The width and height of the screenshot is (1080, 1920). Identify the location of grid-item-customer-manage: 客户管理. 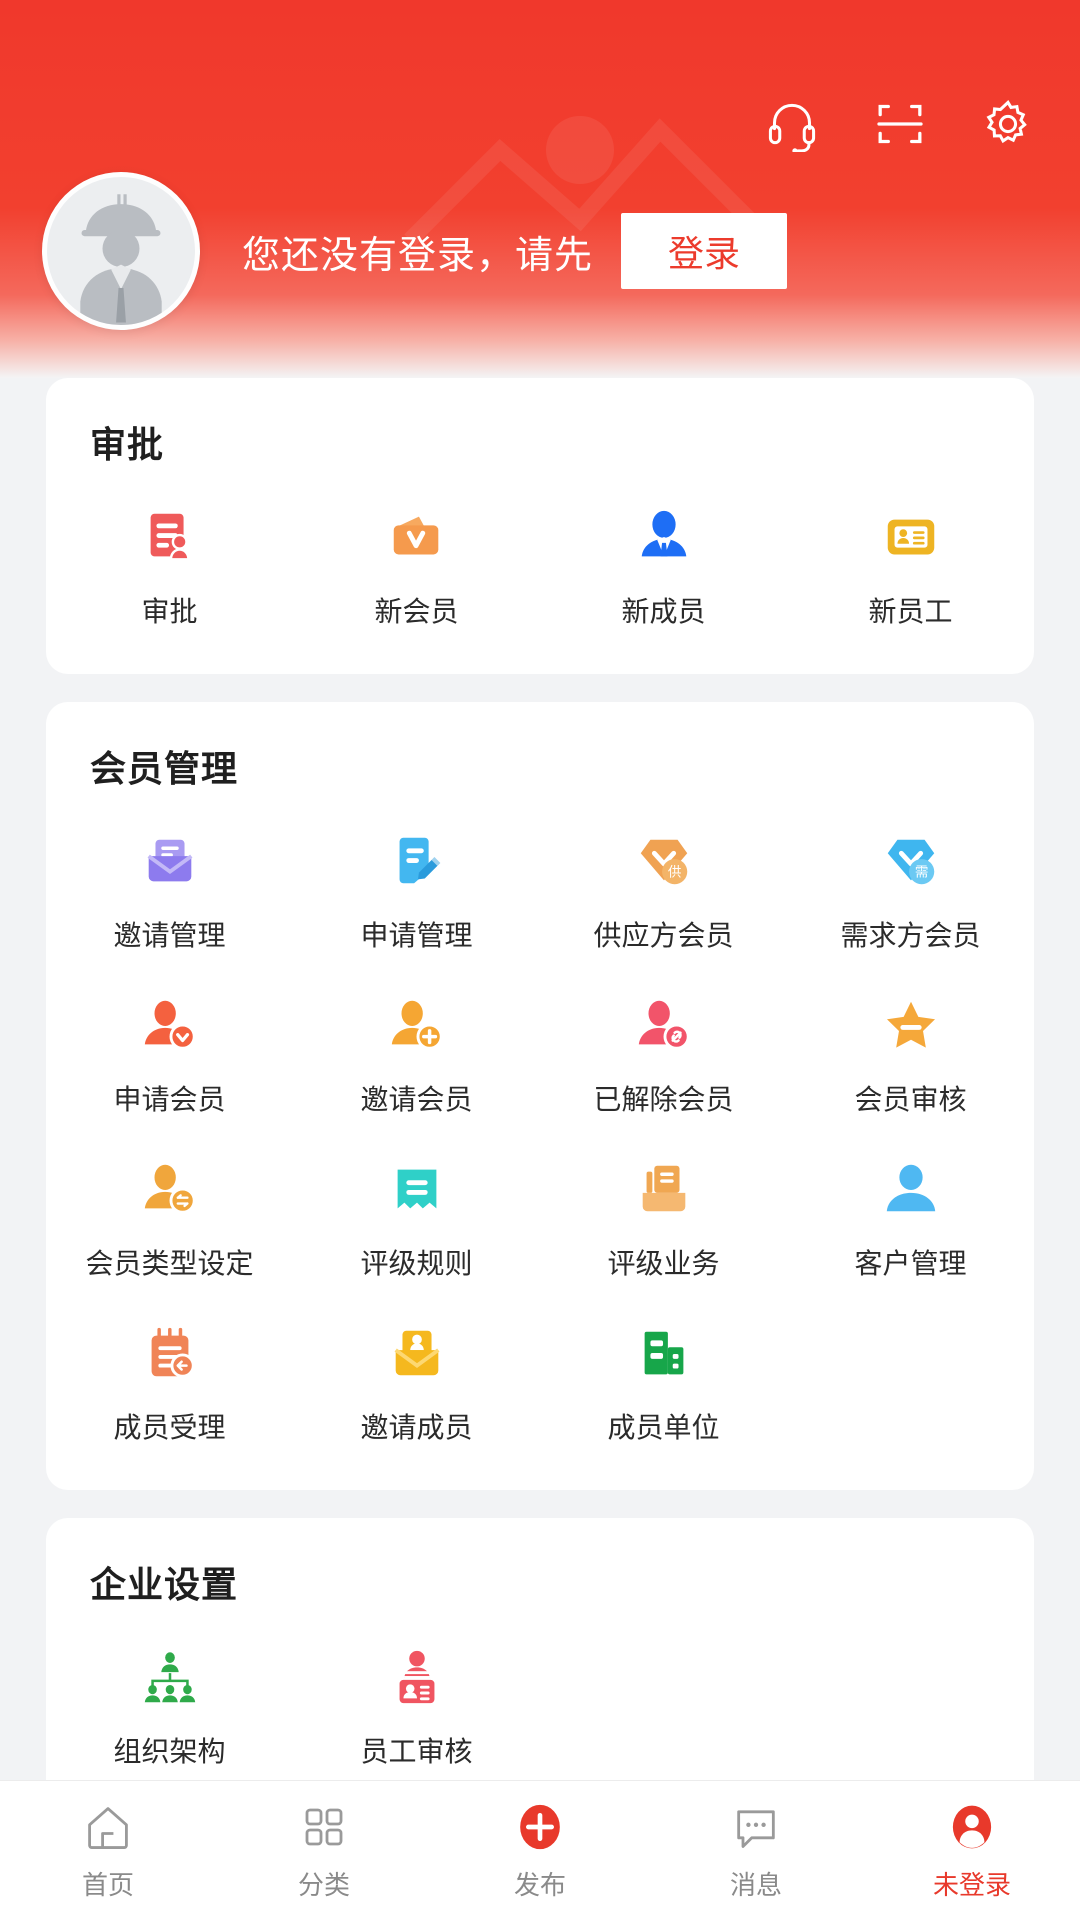
(910, 1220).